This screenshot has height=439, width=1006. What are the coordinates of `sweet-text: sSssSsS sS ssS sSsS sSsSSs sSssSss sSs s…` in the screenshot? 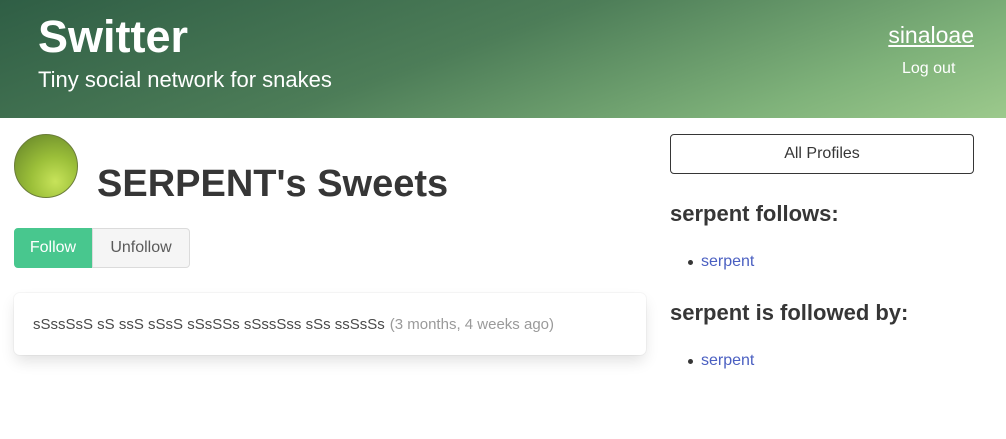 It's located at (209, 324).